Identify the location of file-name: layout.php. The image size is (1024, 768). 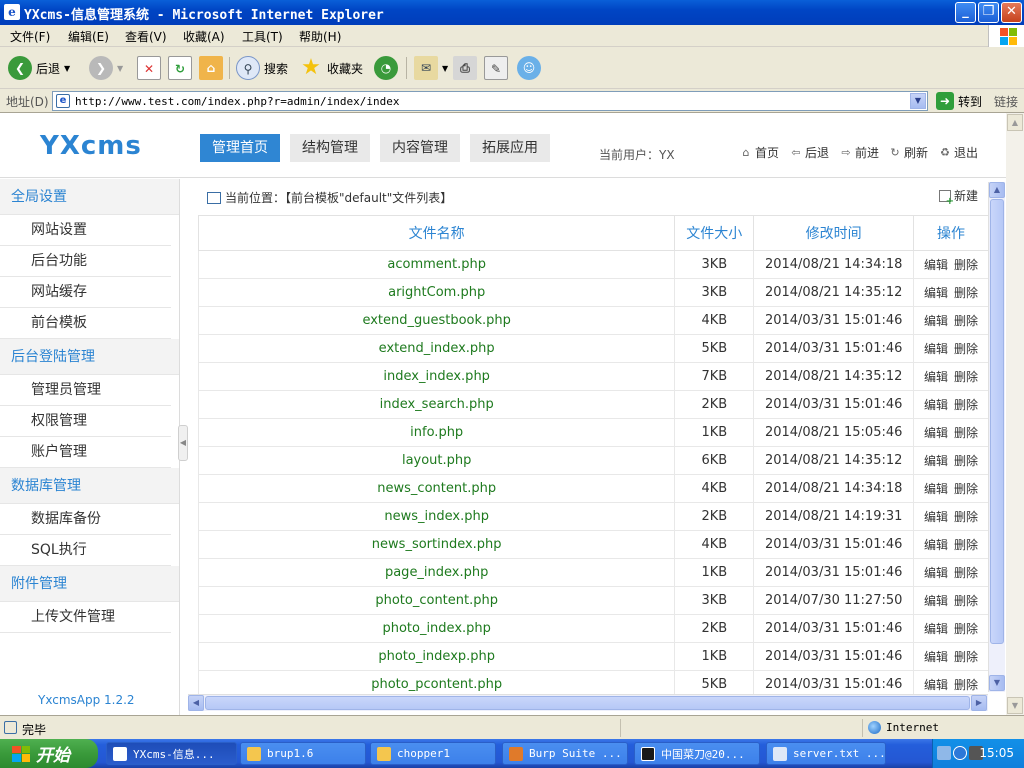
(436, 460).